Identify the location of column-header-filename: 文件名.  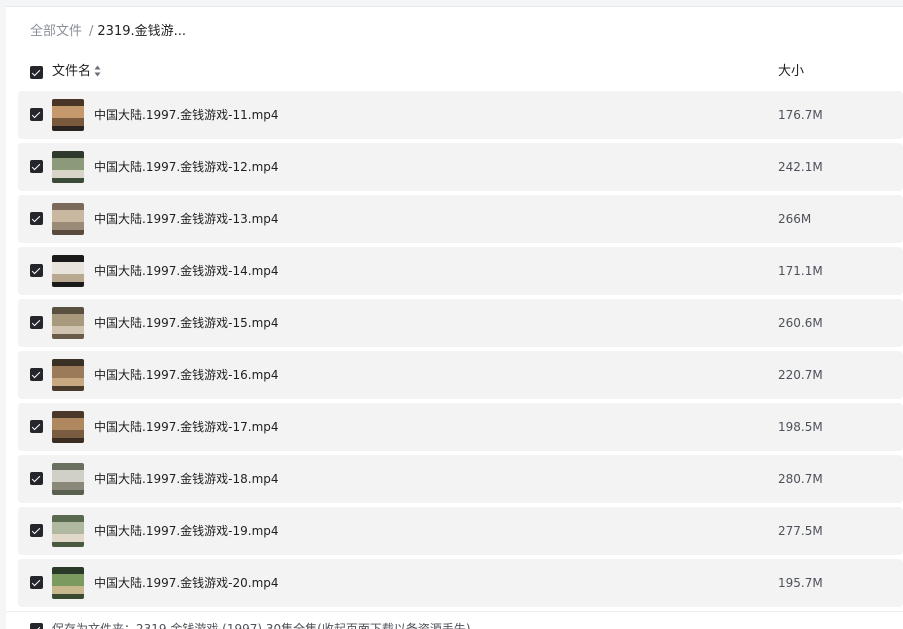
(71, 72).